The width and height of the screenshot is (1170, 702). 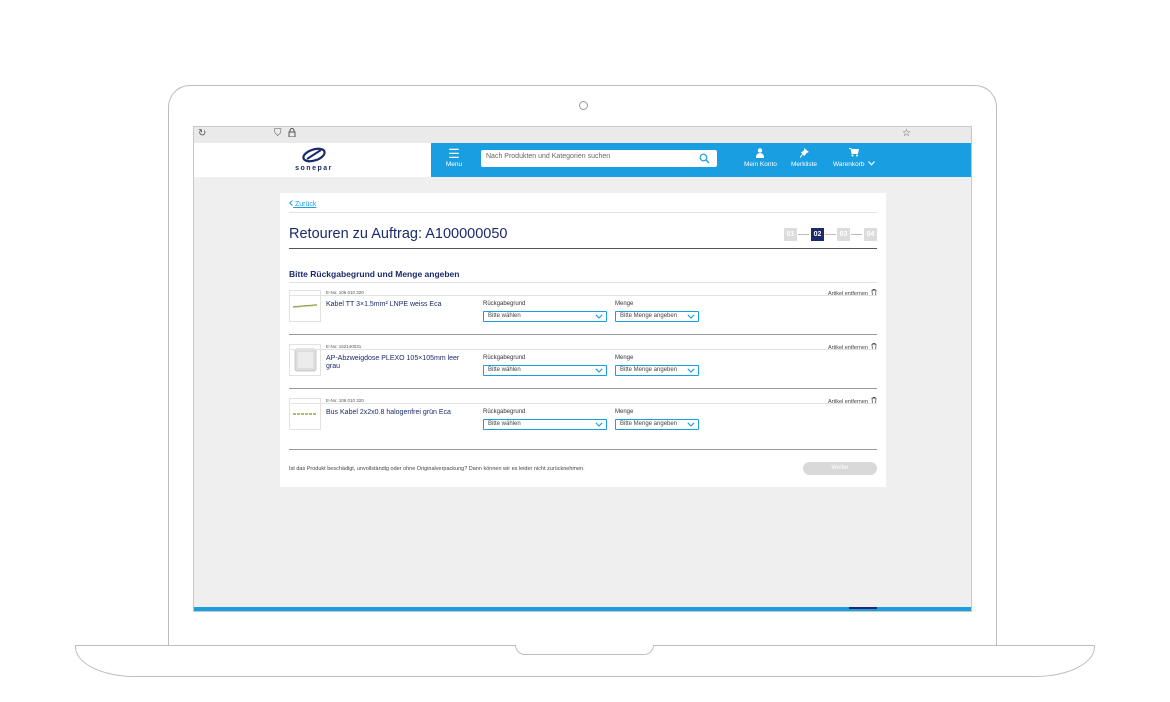 I want to click on cart-label: Warenkorb, so click(x=854, y=164).